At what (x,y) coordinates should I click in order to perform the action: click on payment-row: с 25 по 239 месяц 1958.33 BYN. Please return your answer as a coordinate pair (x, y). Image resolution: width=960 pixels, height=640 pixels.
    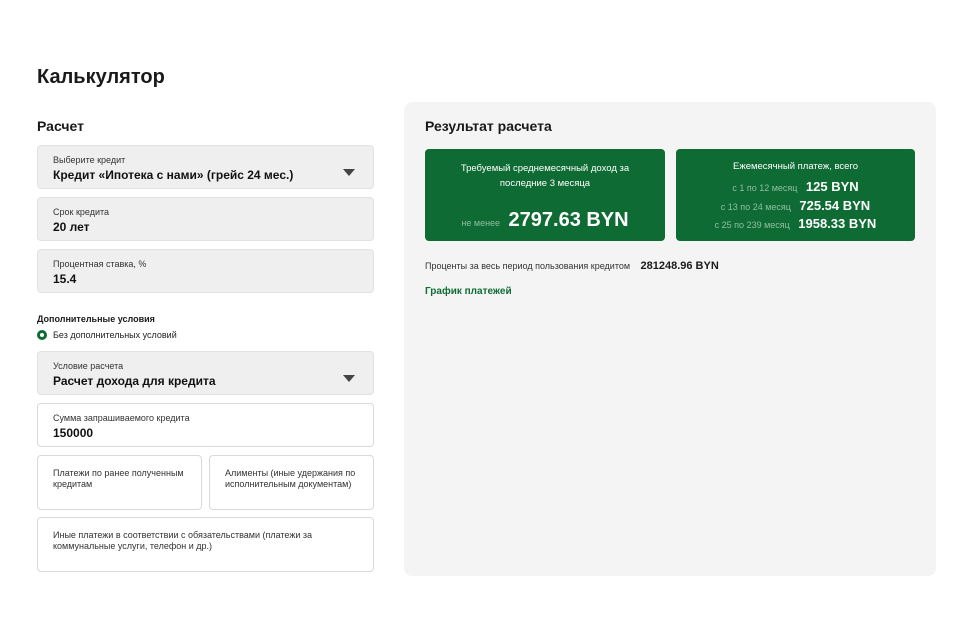
    Looking at the image, I should click on (795, 224).